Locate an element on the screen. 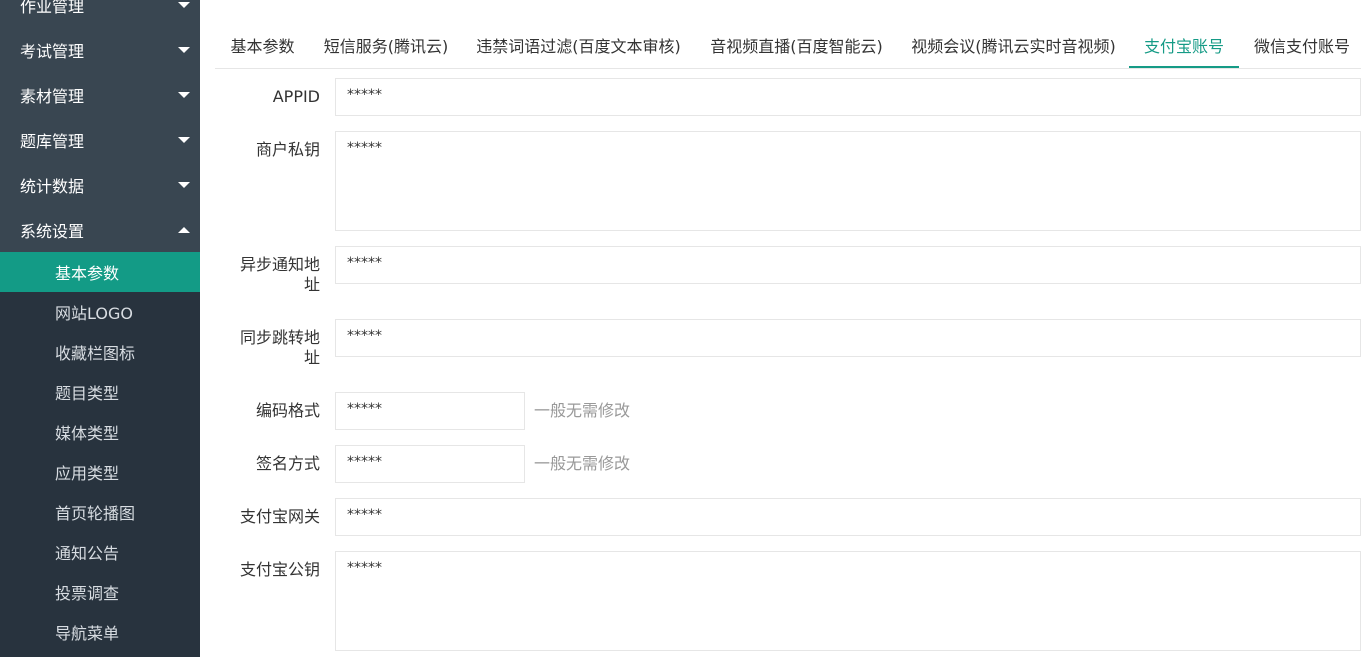 The image size is (1361, 657). return-url-label: 同步跳转地址 is located at coordinates (279, 347).